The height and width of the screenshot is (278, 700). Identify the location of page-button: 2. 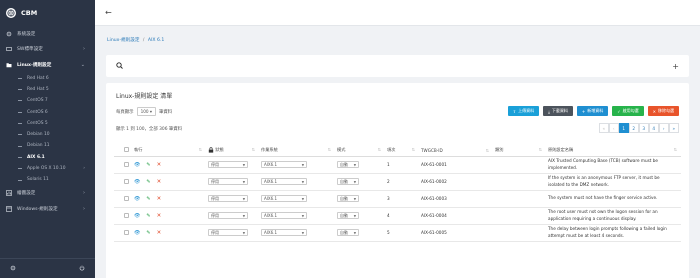
(633, 128).